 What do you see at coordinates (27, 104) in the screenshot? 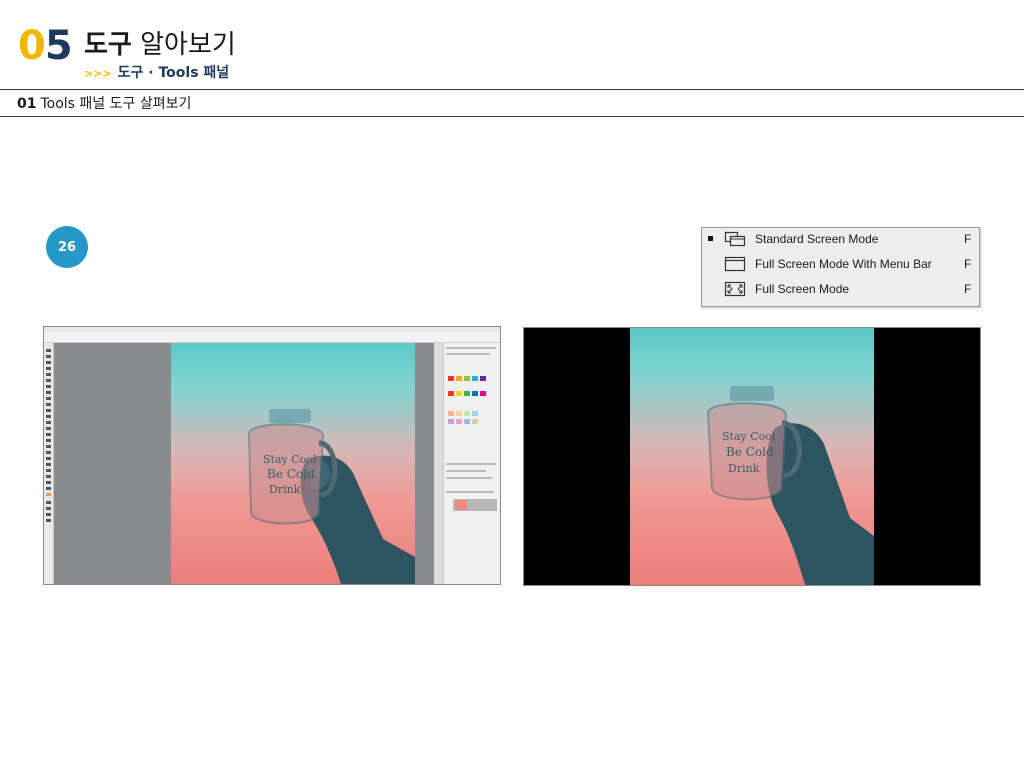
I see `section-number: 01` at bounding box center [27, 104].